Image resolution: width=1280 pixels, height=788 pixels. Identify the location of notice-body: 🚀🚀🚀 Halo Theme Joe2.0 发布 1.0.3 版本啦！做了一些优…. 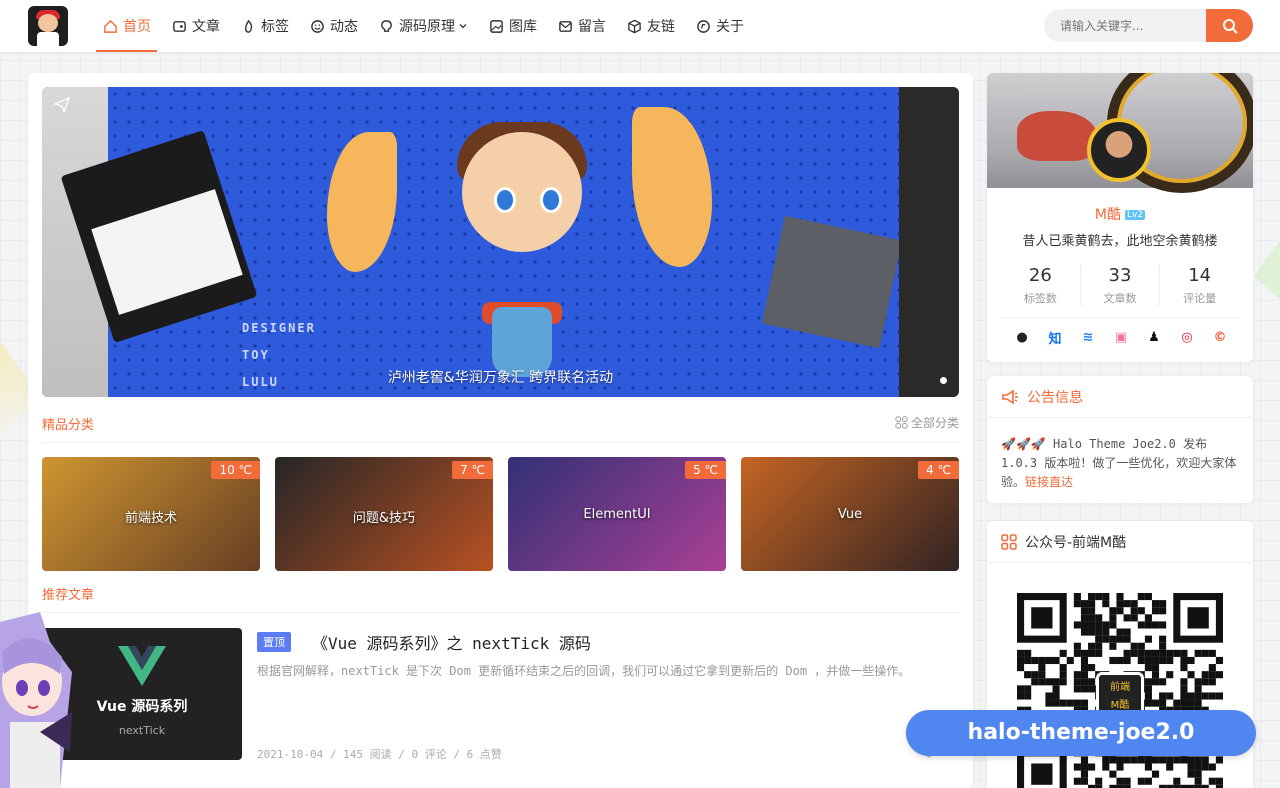
(1121, 463).